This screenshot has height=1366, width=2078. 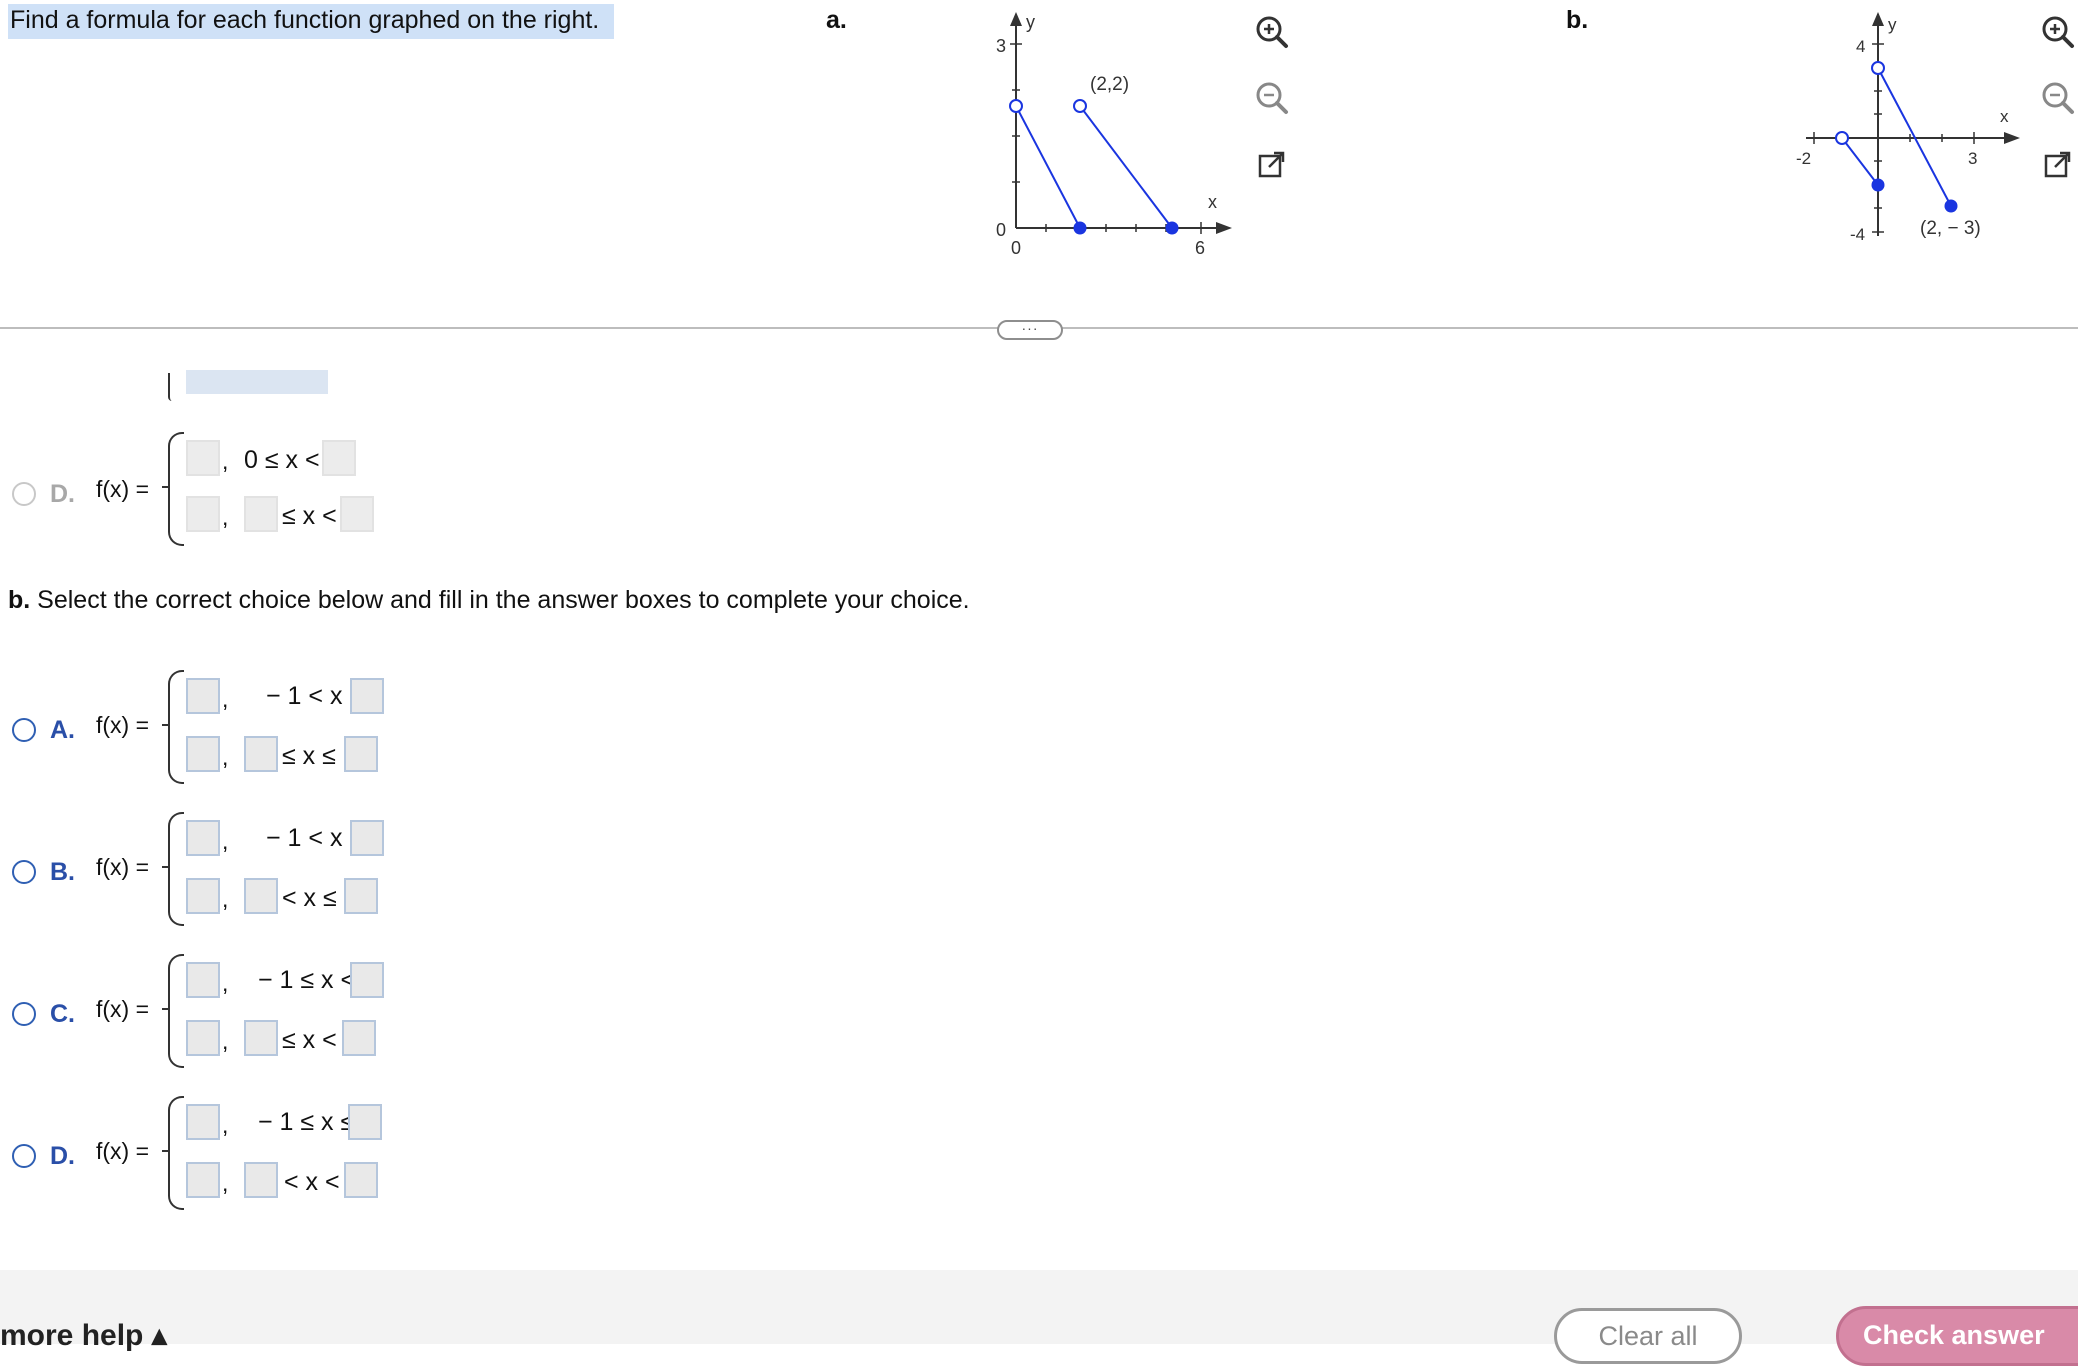 I want to click on graph-b-point-label: (2, − 3), so click(x=1950, y=228).